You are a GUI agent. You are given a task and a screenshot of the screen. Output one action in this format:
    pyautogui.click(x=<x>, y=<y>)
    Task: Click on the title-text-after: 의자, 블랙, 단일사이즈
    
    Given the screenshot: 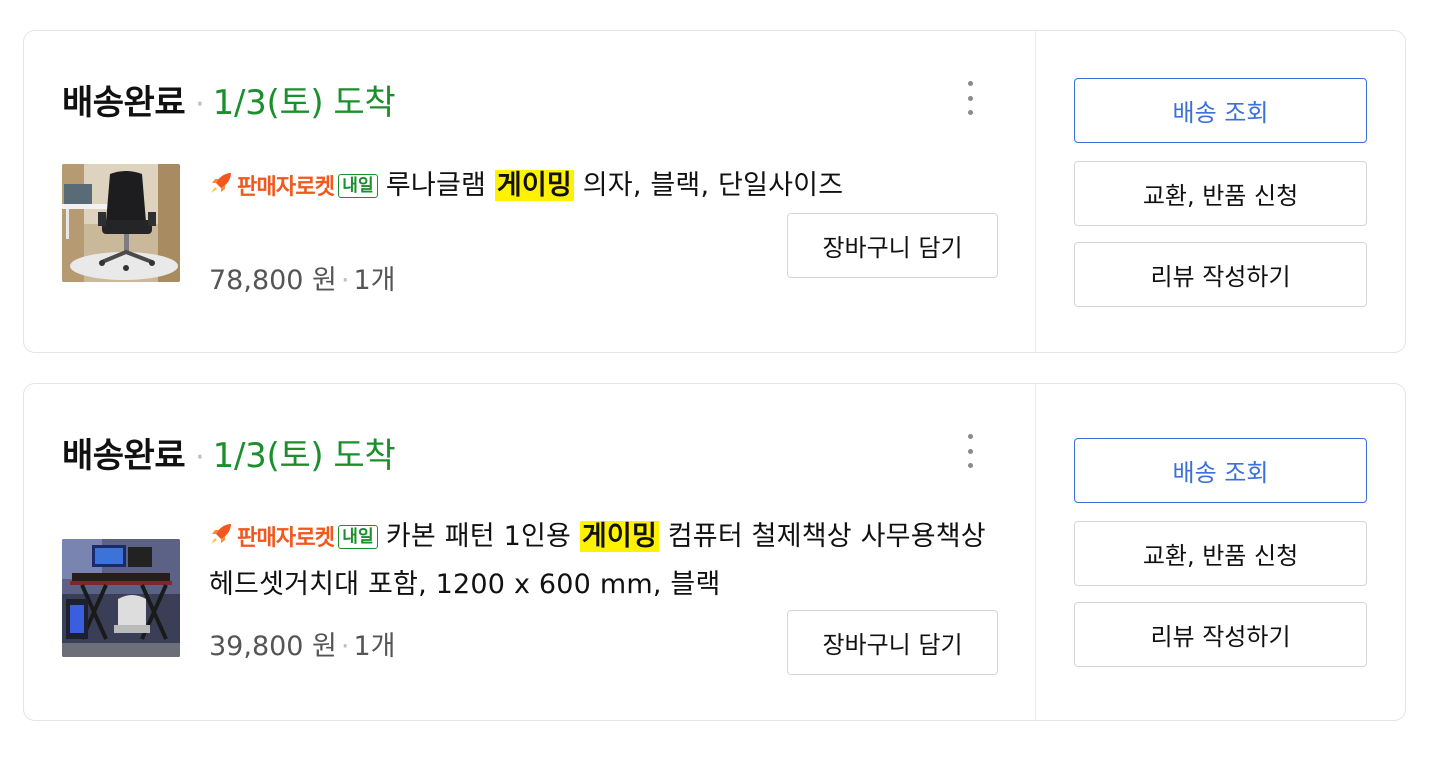 What is the action you would take?
    pyautogui.click(x=708, y=185)
    